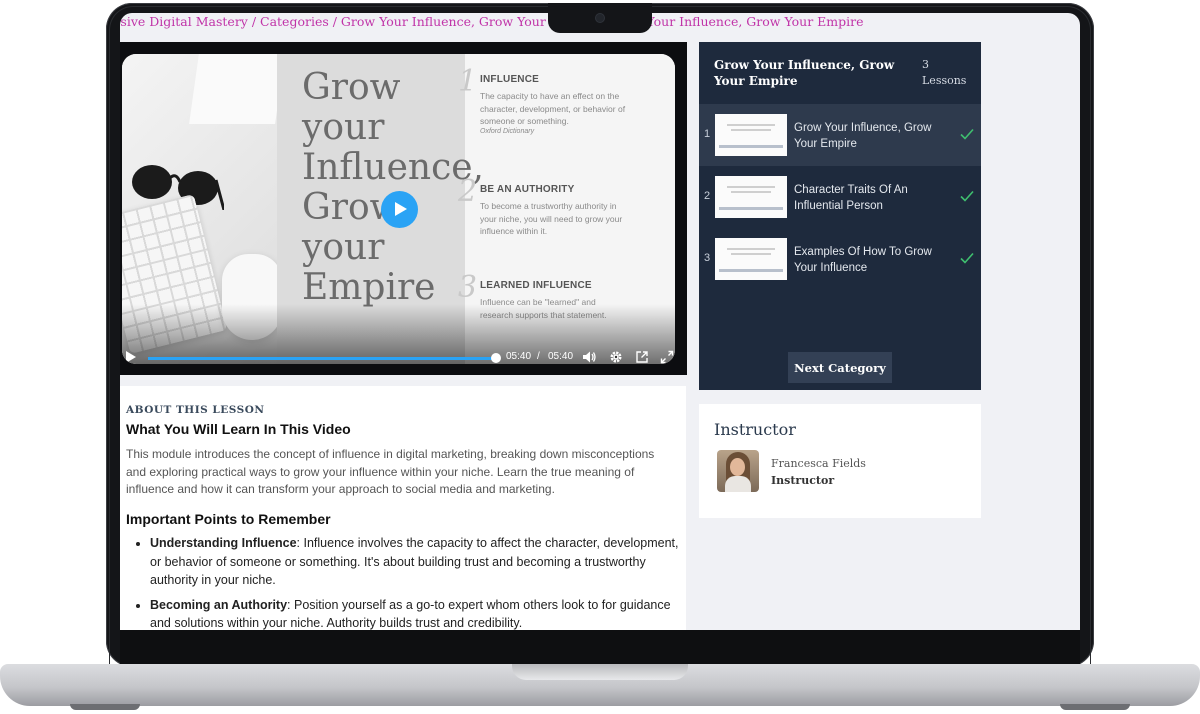 The height and width of the screenshot is (714, 1200). What do you see at coordinates (642, 357) in the screenshot?
I see `popout-icon` at bounding box center [642, 357].